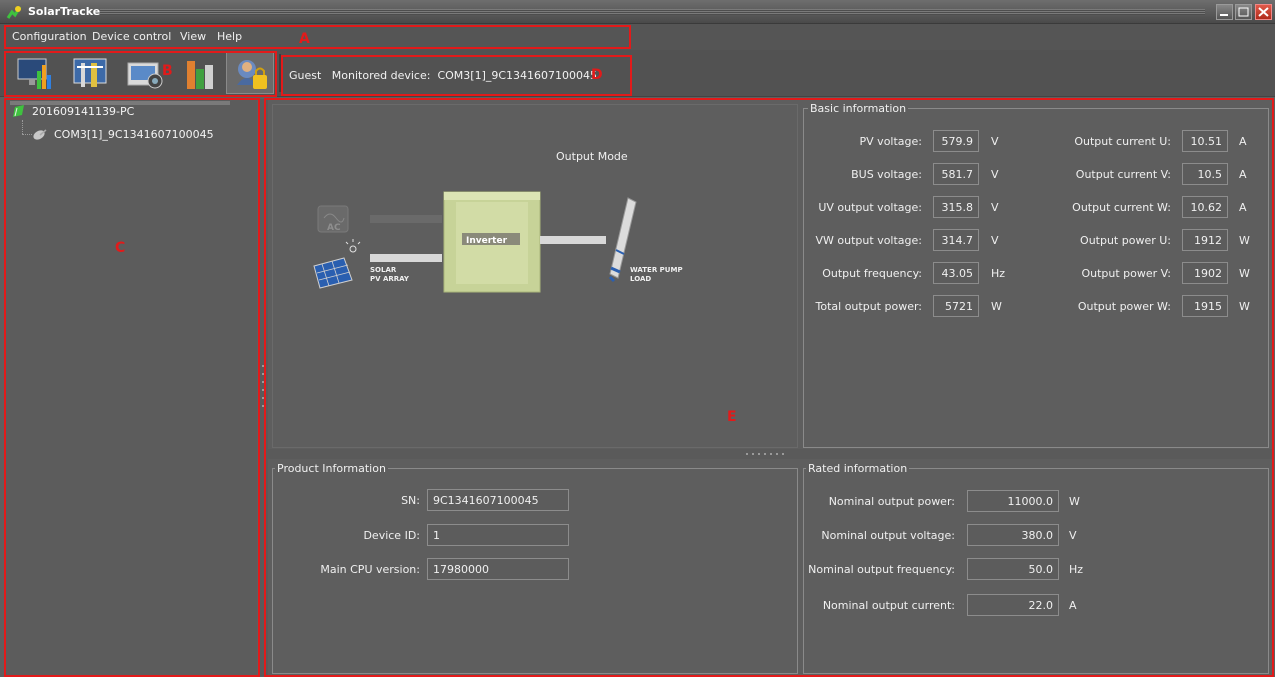 The height and width of the screenshot is (677, 1275). What do you see at coordinates (1125, 240) in the screenshot?
I see `basic-right-label: Output power U:` at bounding box center [1125, 240].